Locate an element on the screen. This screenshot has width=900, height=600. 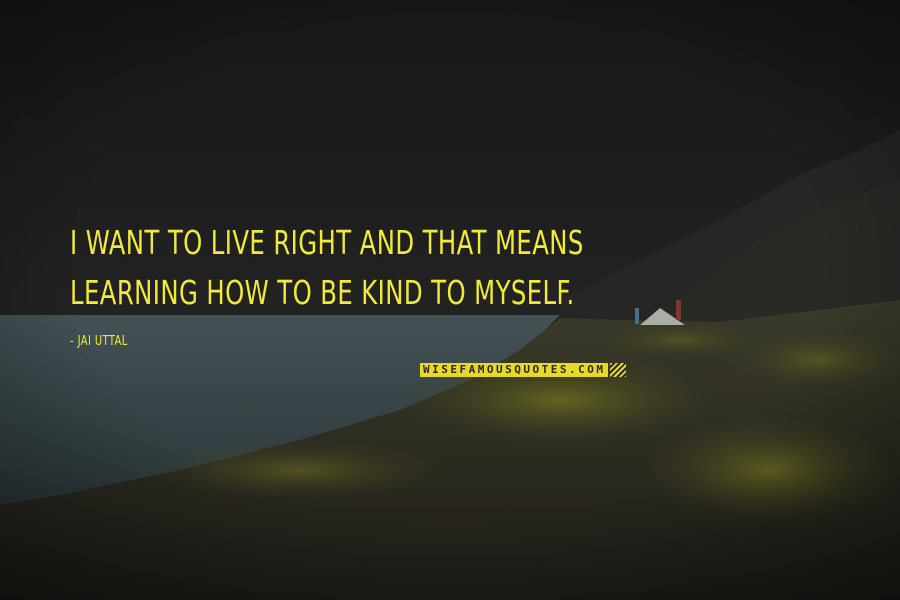
watermark-text: WISEFAMOUSQUOTES.COM is located at coordinates (514, 369).